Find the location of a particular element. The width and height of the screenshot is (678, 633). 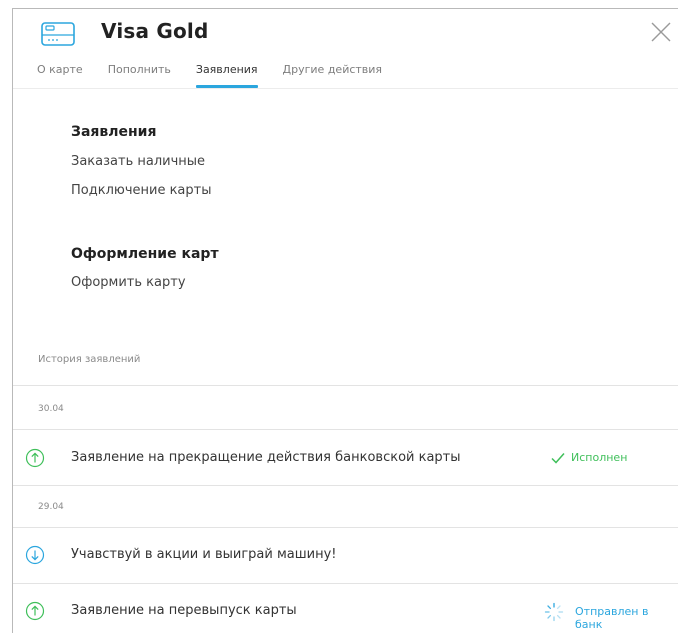

status-completed: Исполнен is located at coordinates (599, 457).